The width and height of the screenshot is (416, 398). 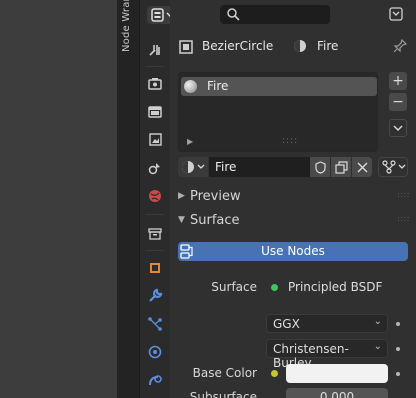 I want to click on slot-label: Fire, so click(x=218, y=86).